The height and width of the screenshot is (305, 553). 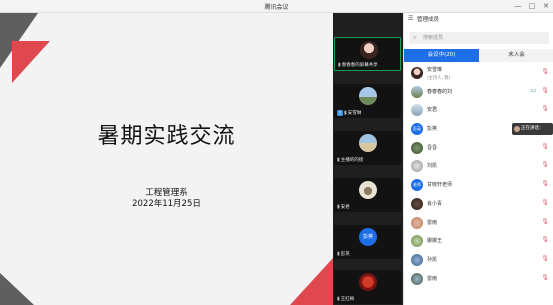 What do you see at coordinates (440, 185) in the screenshot?
I see `member-name: 甘晓轩老师` at bounding box center [440, 185].